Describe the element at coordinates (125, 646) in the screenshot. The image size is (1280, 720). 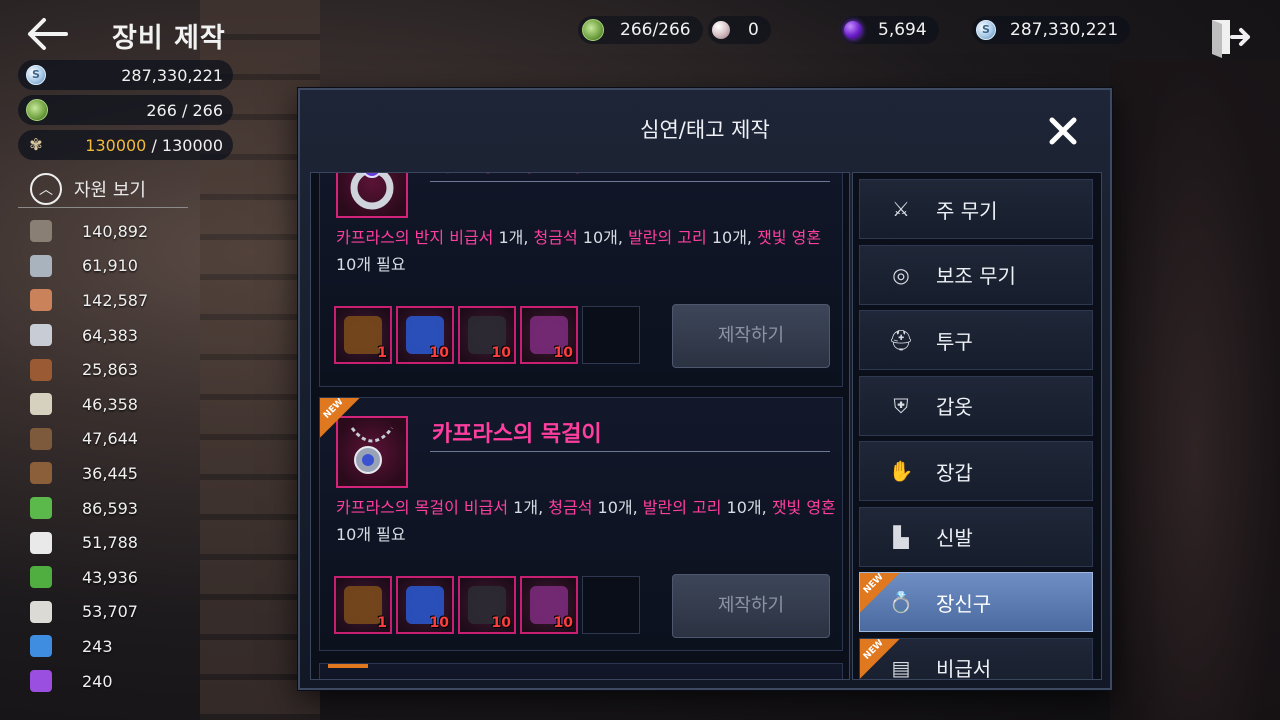
I see `material-item: 243` at that location.